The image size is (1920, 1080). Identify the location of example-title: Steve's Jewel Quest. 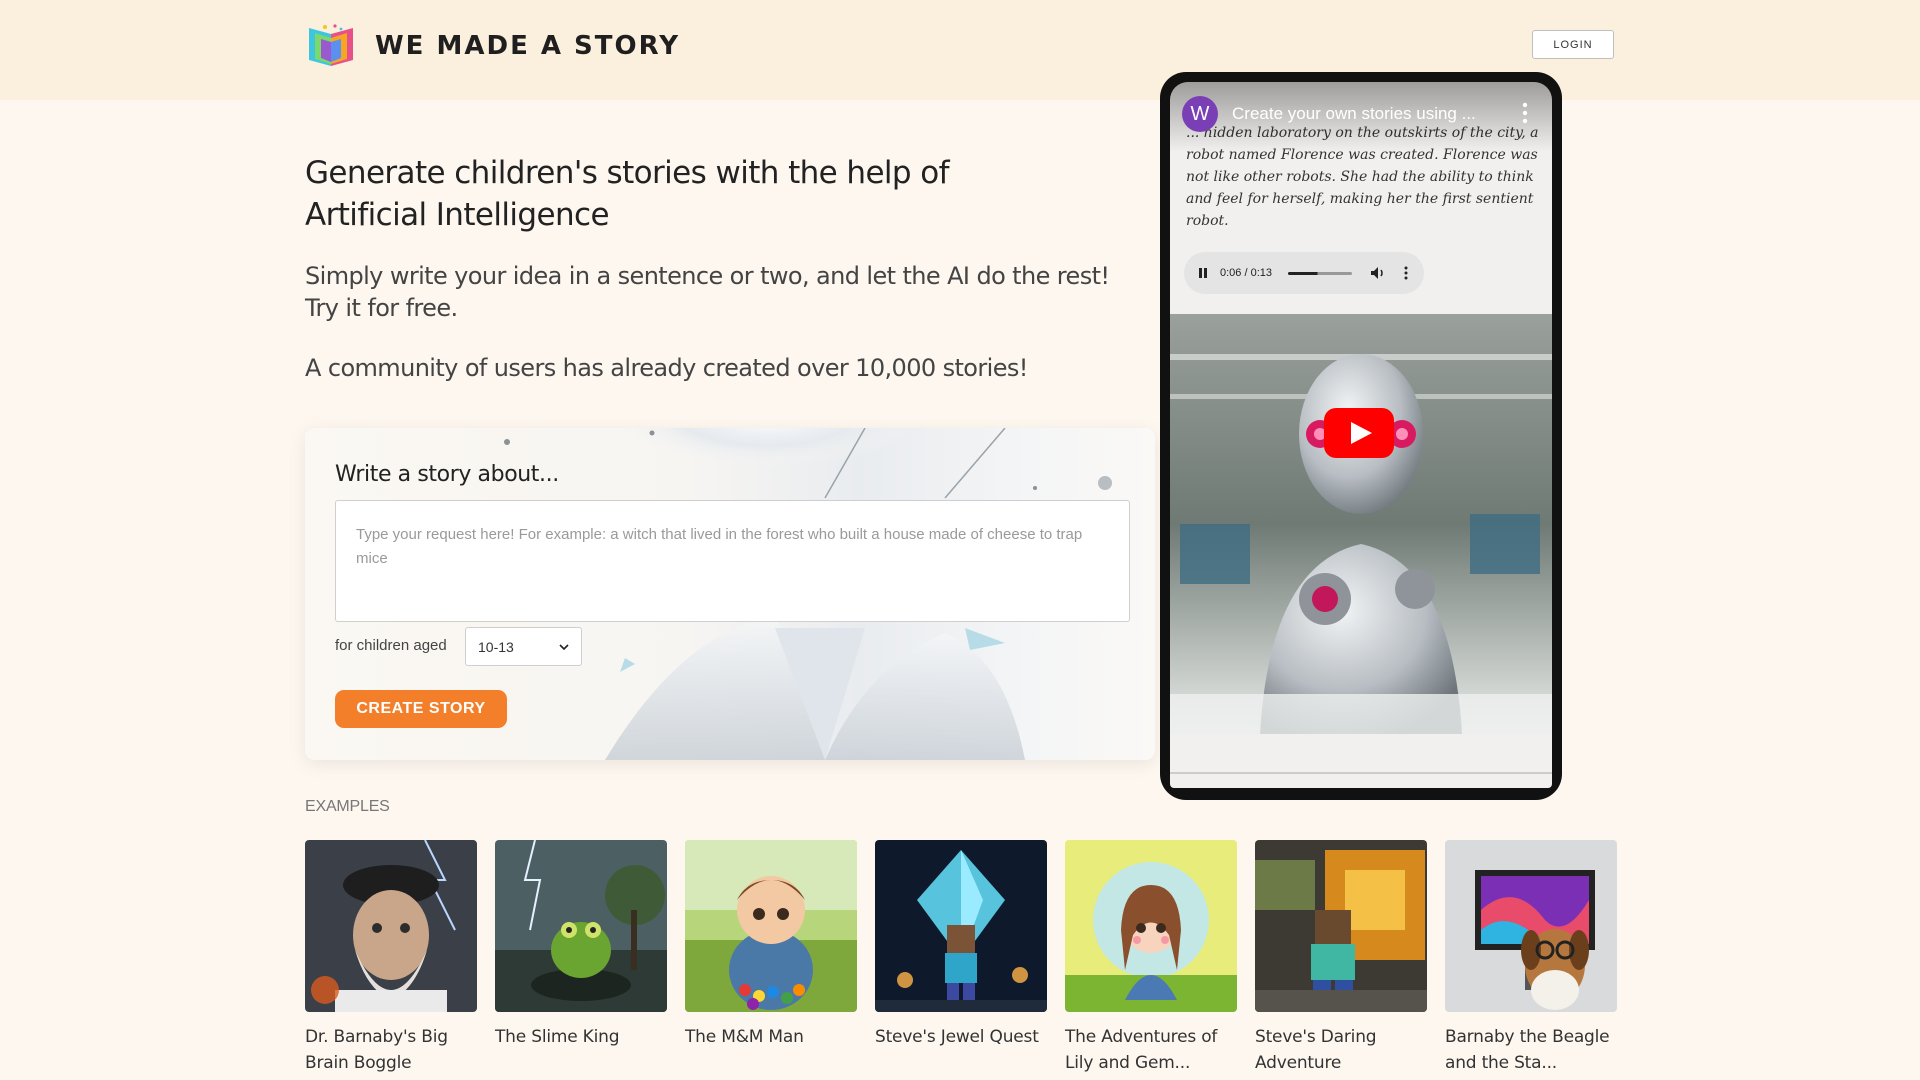
(957, 1037).